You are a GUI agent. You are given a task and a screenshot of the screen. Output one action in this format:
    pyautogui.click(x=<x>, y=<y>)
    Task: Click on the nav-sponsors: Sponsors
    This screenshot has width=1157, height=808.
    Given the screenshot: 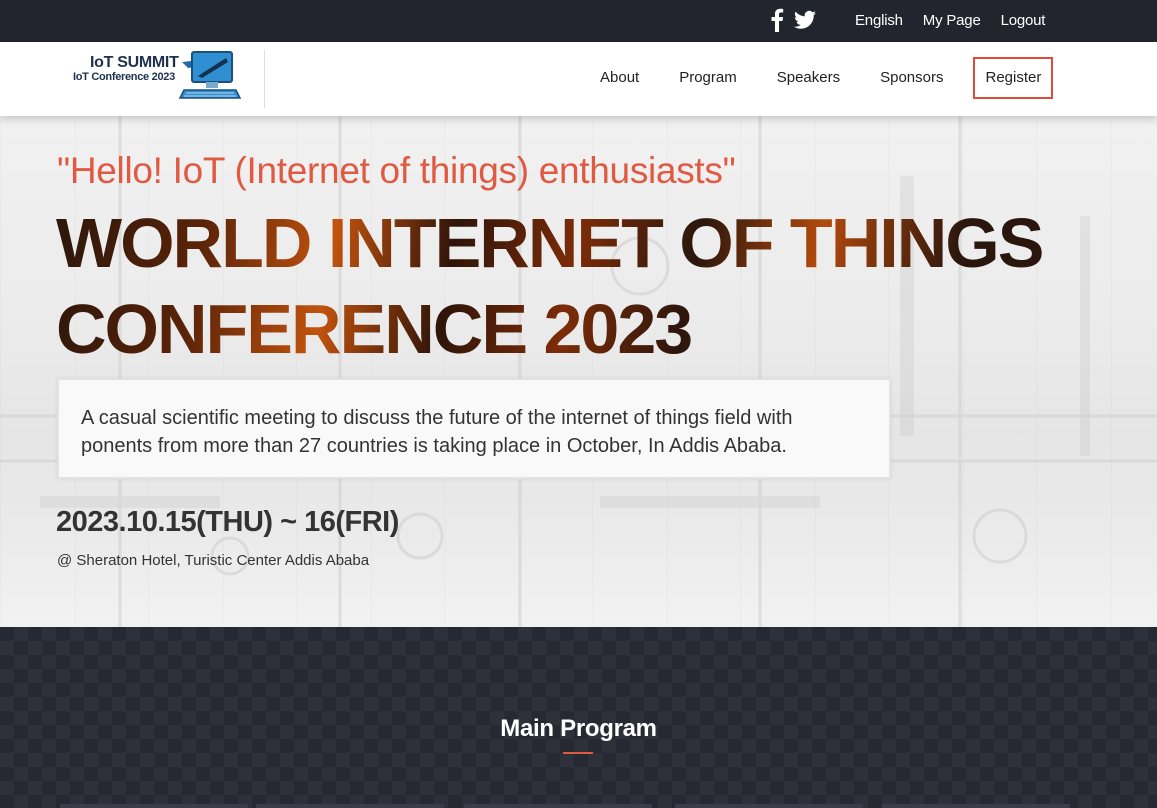 What is the action you would take?
    pyautogui.click(x=911, y=78)
    